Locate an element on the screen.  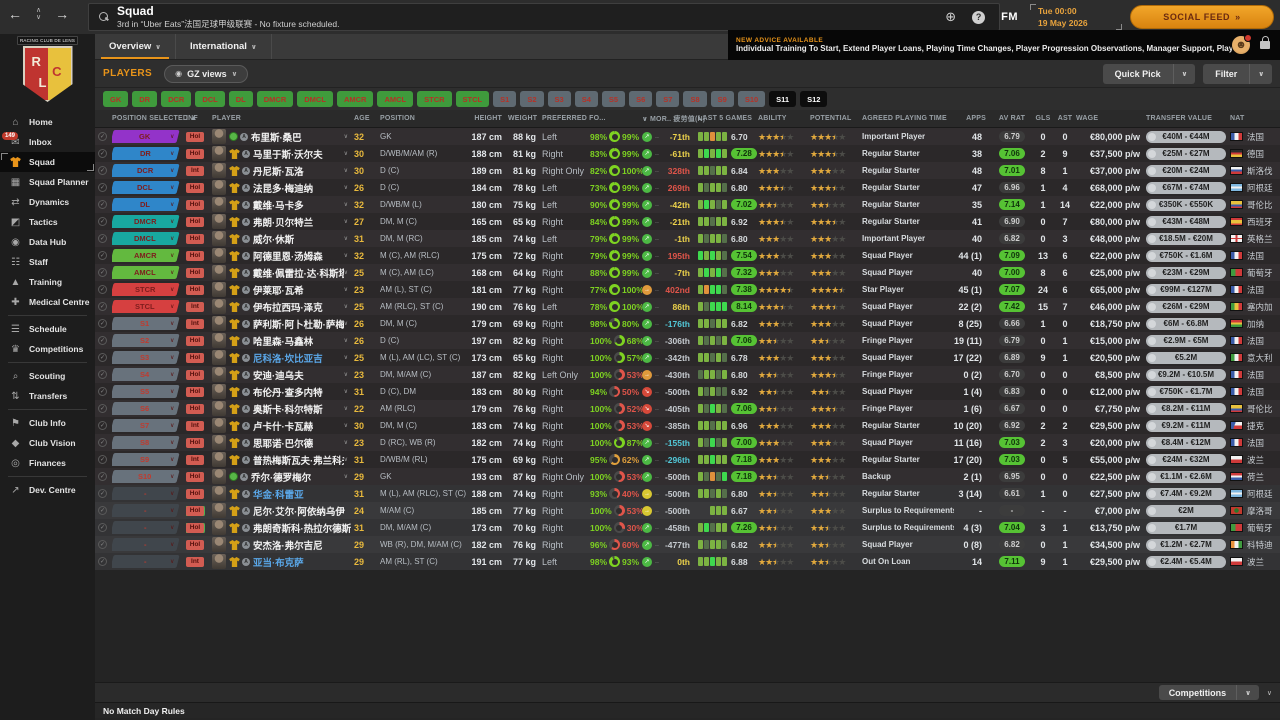
sidebar-item-club-vision: ◆ Club Vision is located at coordinates (47, 443).